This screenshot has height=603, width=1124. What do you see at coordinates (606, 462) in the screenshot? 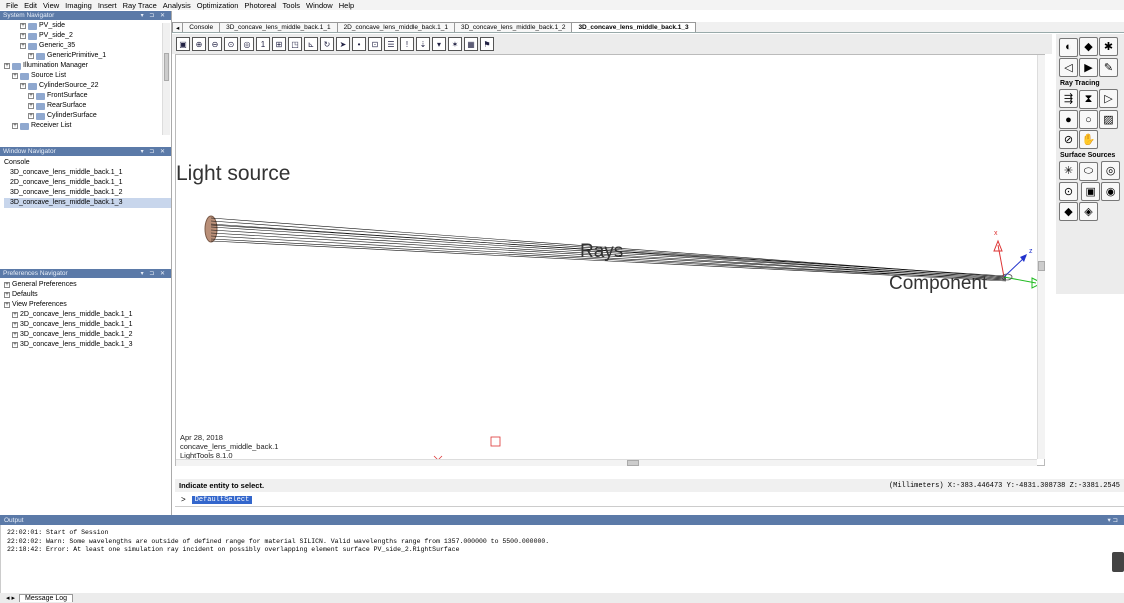
I see `viewport-horizontal-scrollbar` at bounding box center [606, 462].